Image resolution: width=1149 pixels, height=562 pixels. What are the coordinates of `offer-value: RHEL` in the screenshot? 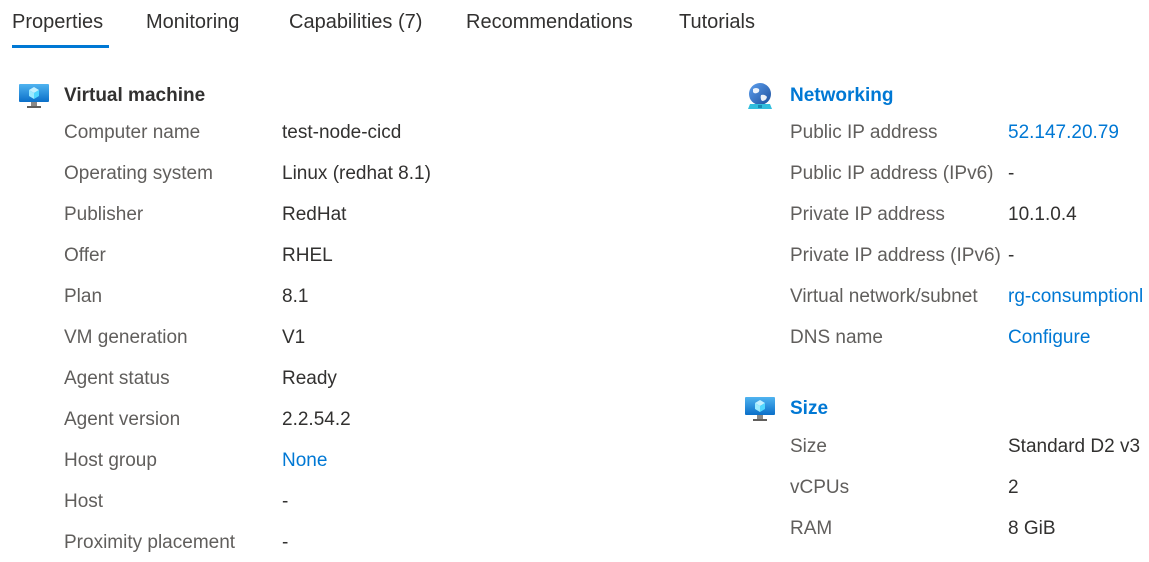 It's located at (307, 255).